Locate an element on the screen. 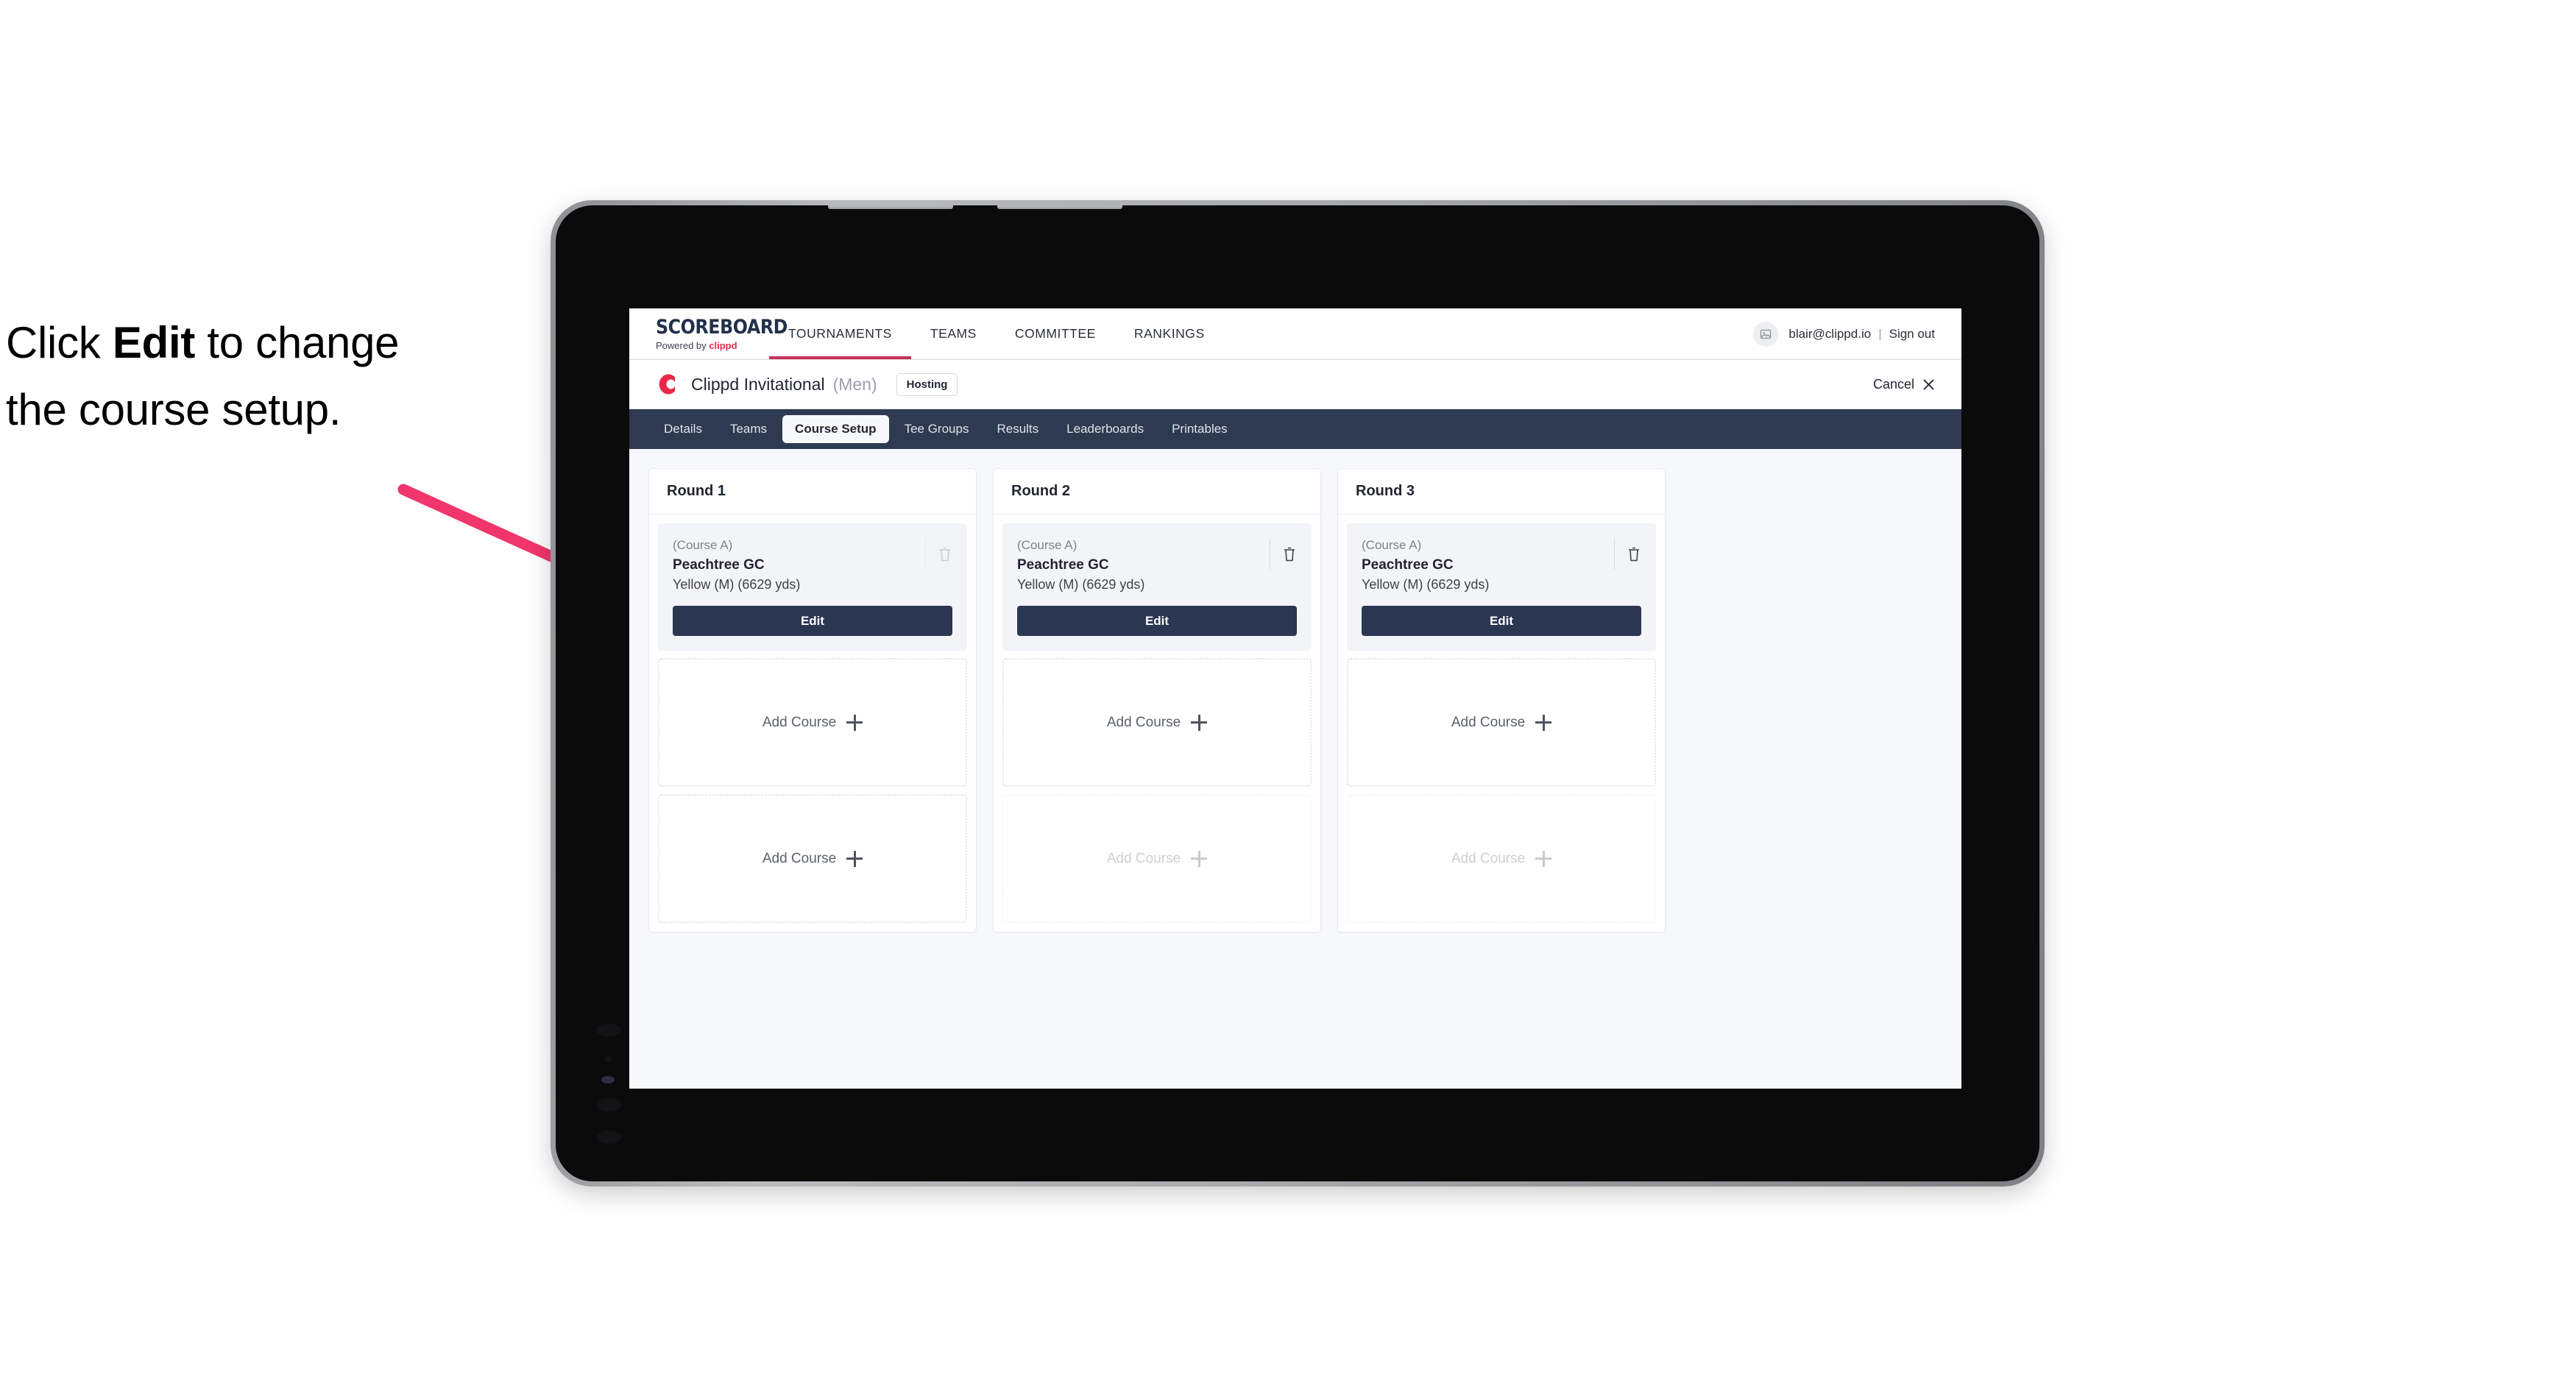 This screenshot has width=2576, height=1386. tab-printables: Printables is located at coordinates (1199, 429).